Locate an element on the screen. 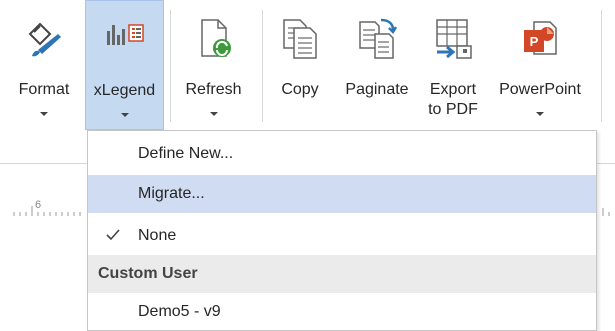  checkmark-icon is located at coordinates (113, 235).